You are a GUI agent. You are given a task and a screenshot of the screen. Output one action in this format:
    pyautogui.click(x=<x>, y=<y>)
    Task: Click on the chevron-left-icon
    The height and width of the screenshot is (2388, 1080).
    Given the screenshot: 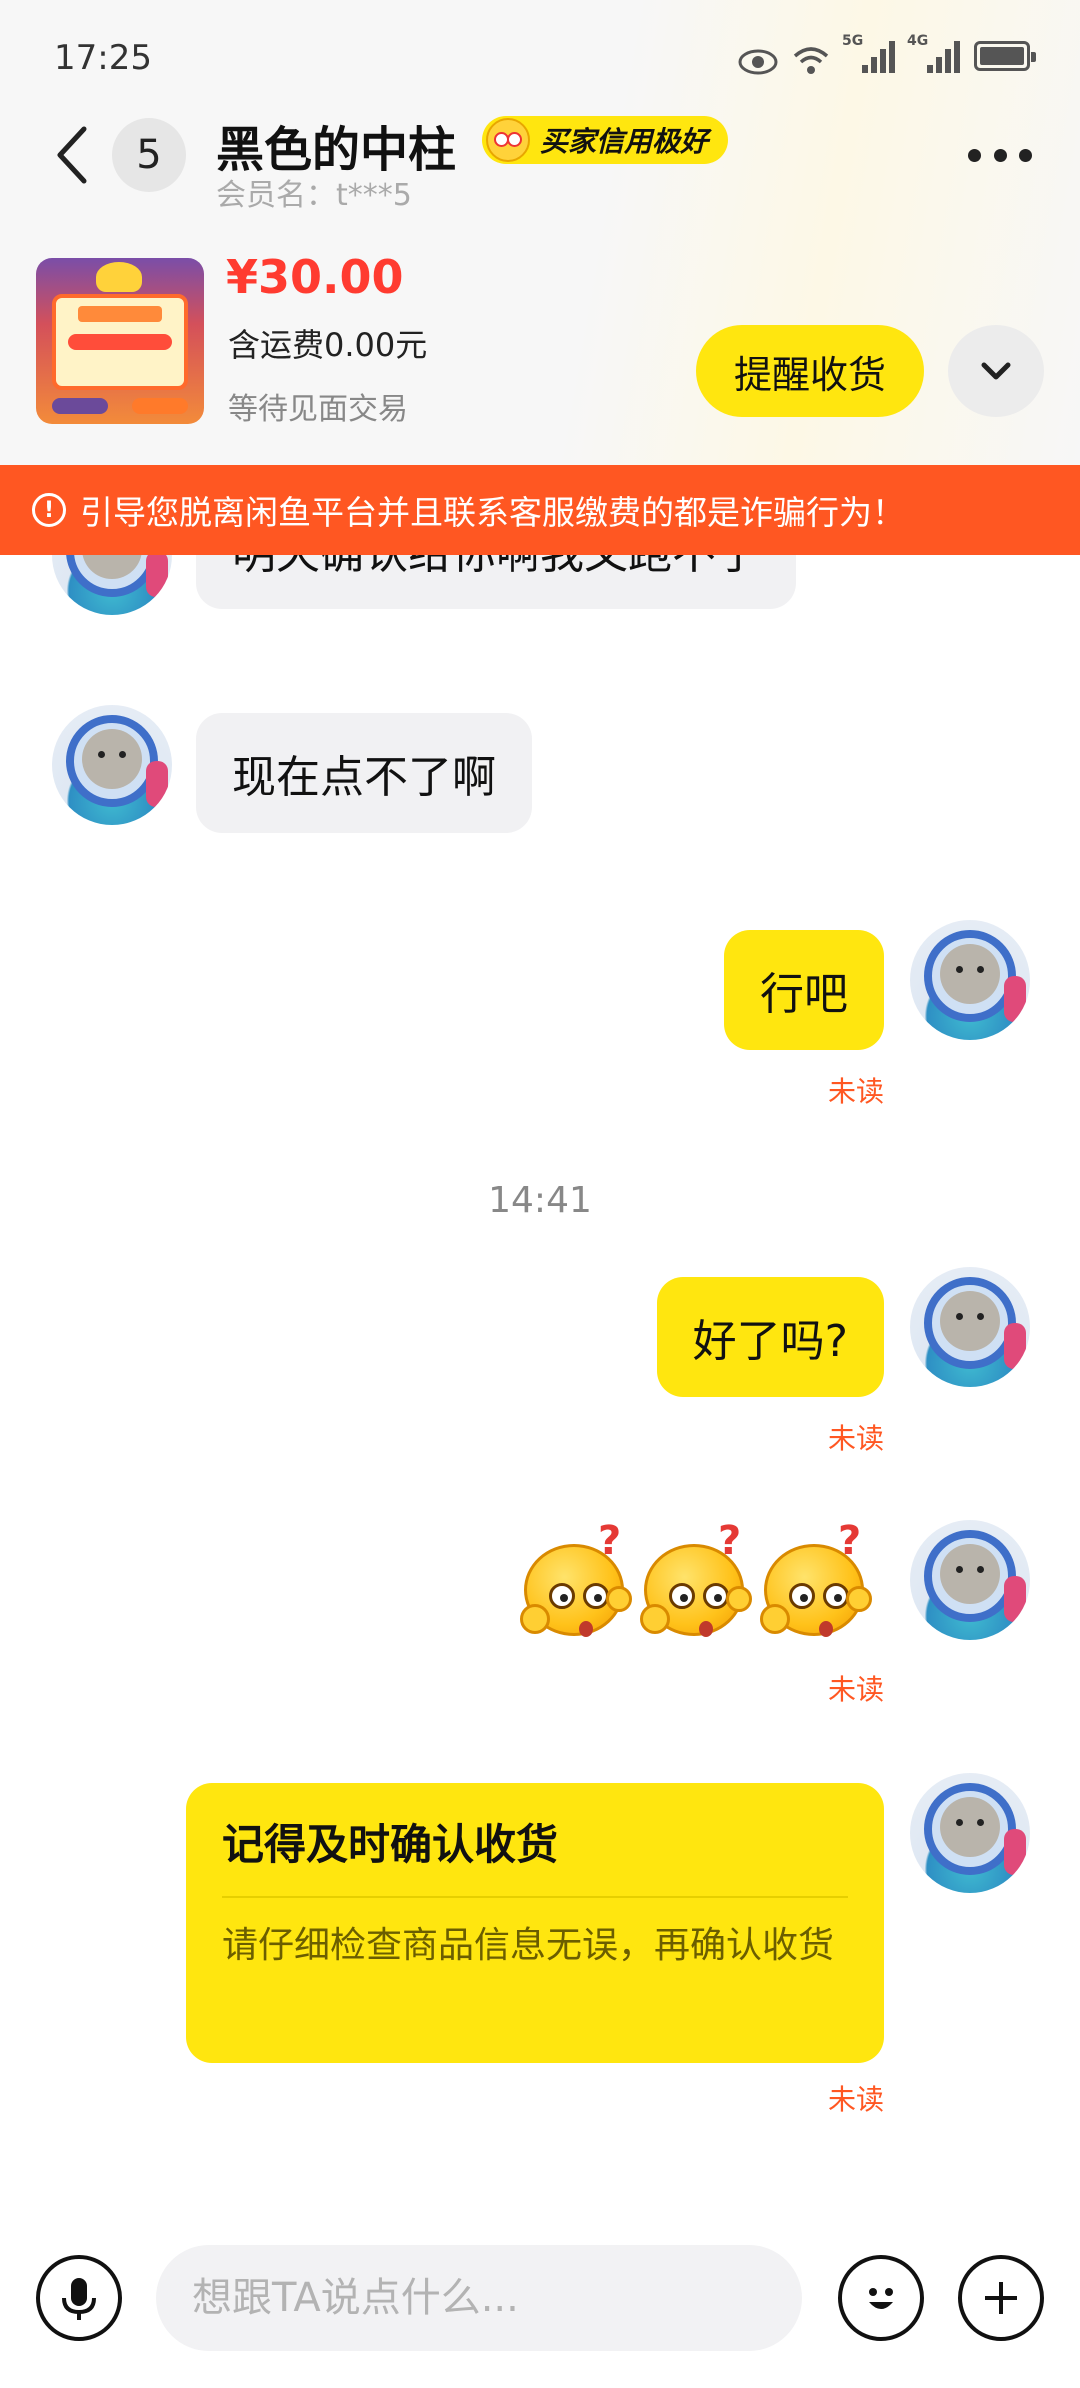 What is the action you would take?
    pyautogui.click(x=72, y=155)
    